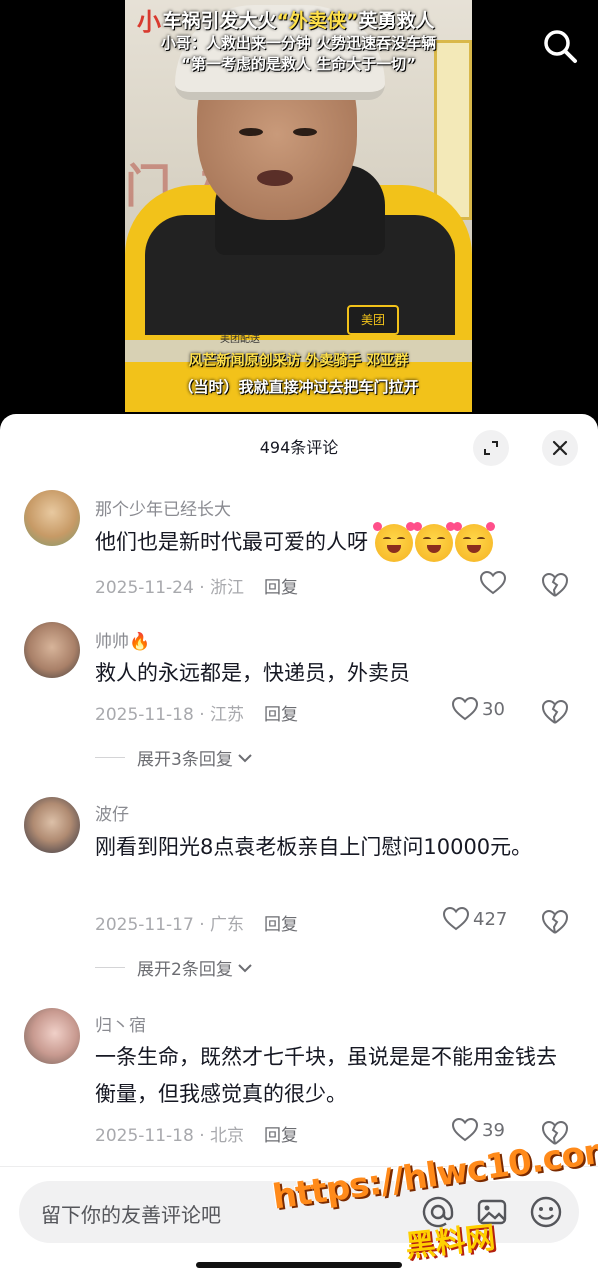  I want to click on caption-part-b: “外卖侠”, so click(317, 21).